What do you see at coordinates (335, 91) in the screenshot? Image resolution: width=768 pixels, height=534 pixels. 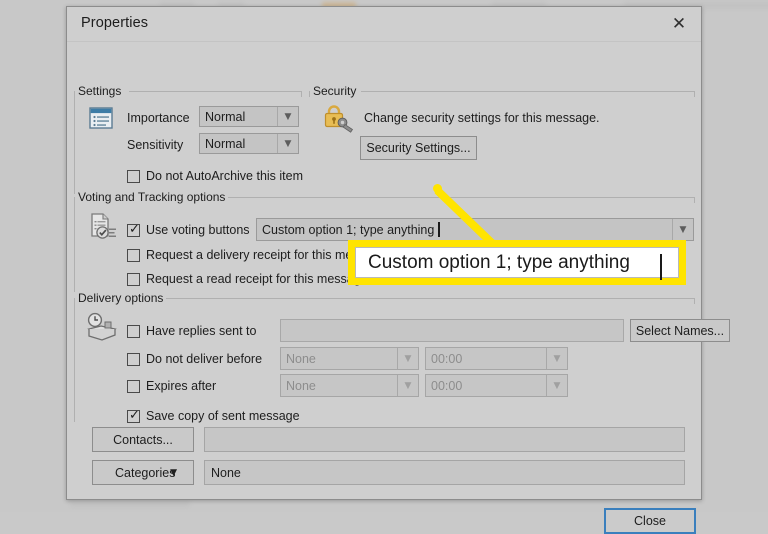 I see `security-group-label: Security` at bounding box center [335, 91].